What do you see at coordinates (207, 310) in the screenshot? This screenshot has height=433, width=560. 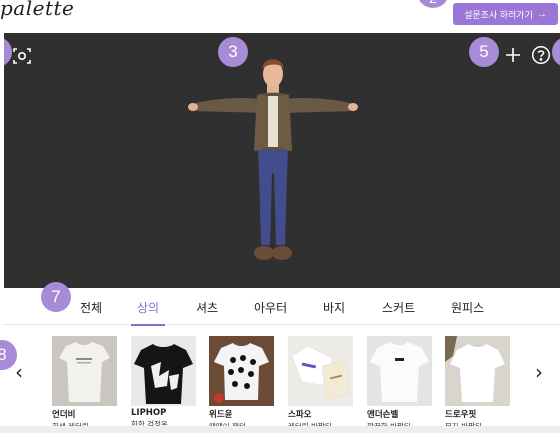 I see `tab-shirts: 셔츠` at bounding box center [207, 310].